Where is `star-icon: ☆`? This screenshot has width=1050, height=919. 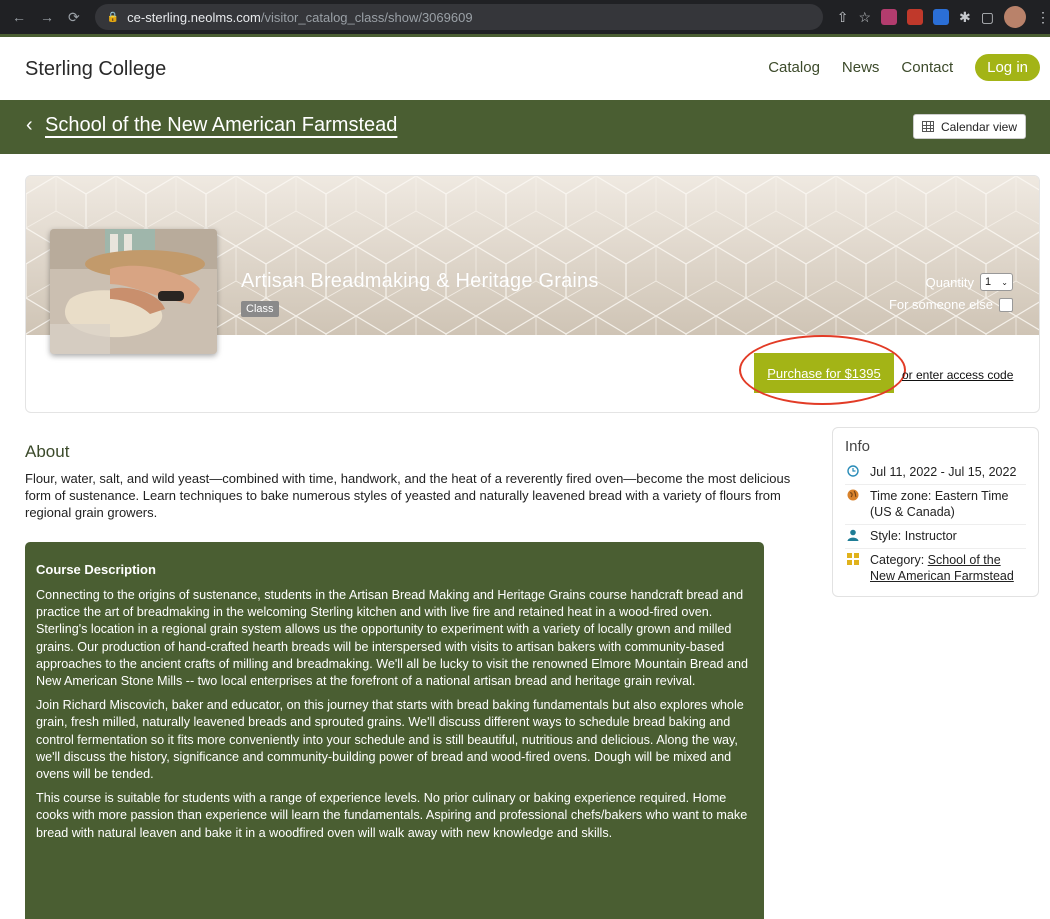
star-icon: ☆ is located at coordinates (864, 17).